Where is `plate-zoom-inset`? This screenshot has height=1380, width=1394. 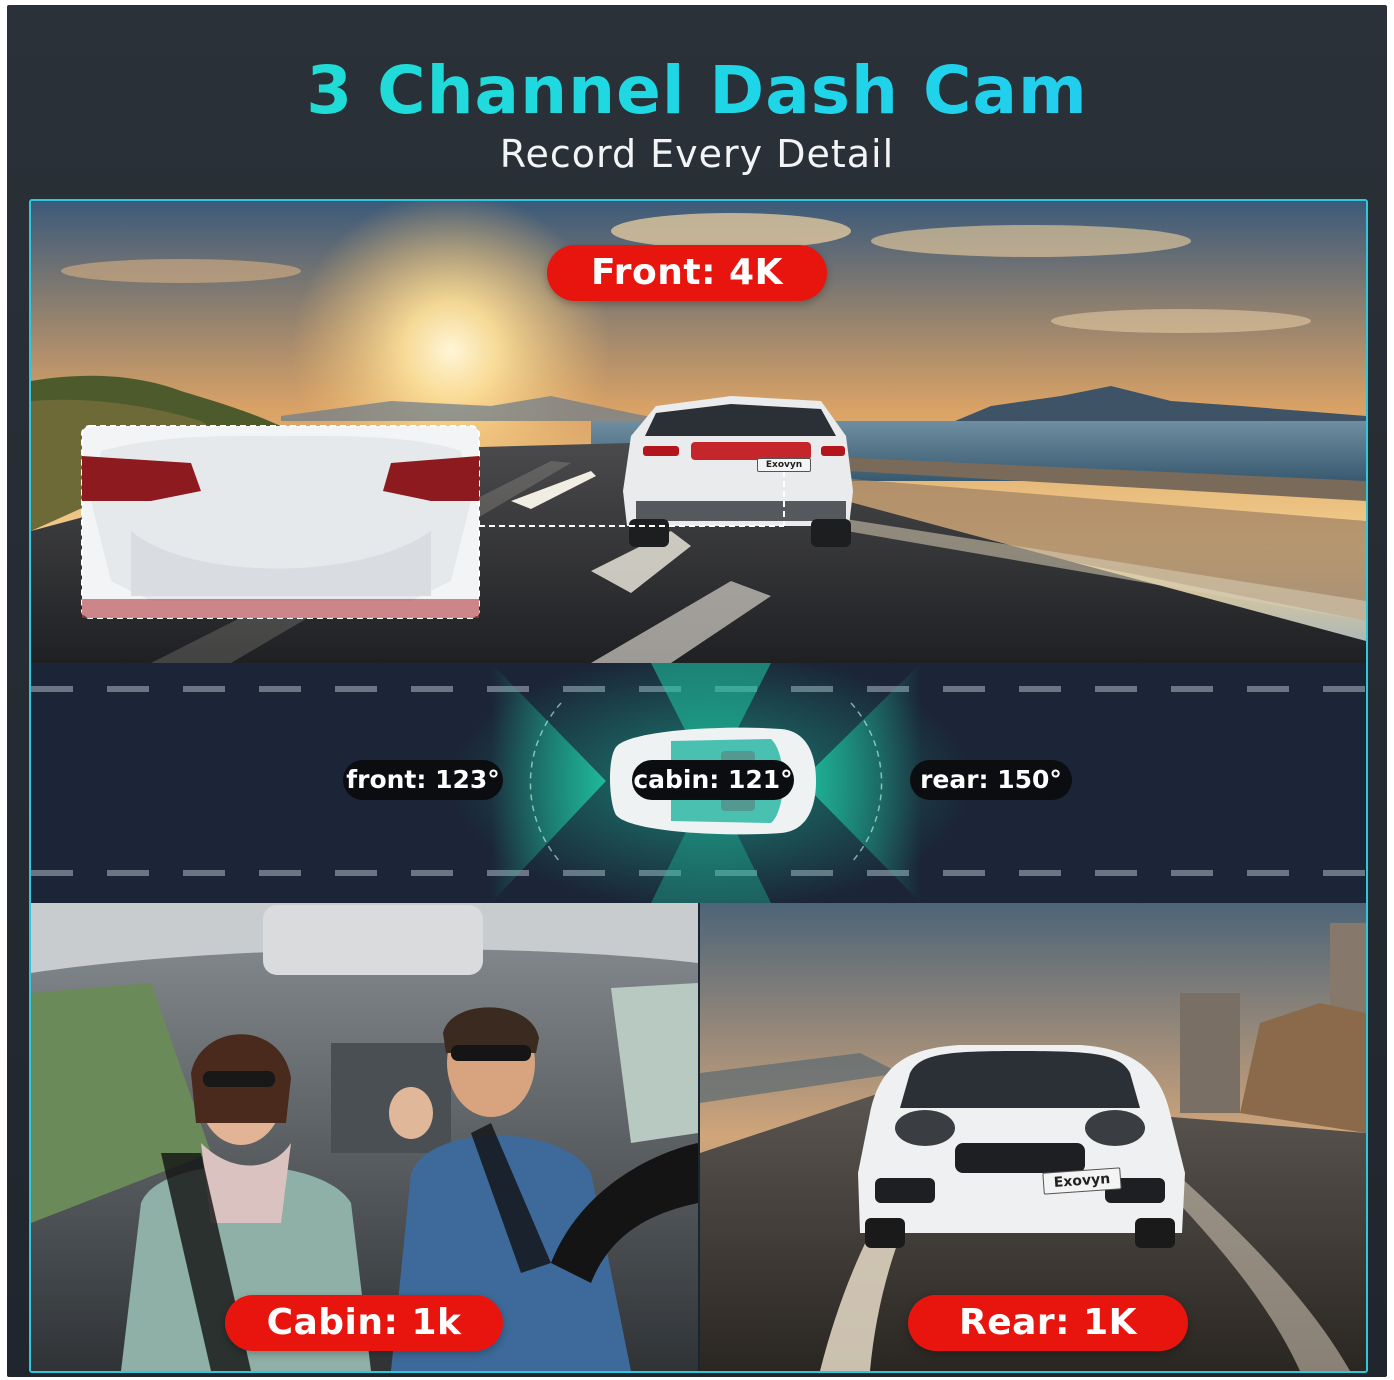
plate-zoom-inset is located at coordinates (280, 522).